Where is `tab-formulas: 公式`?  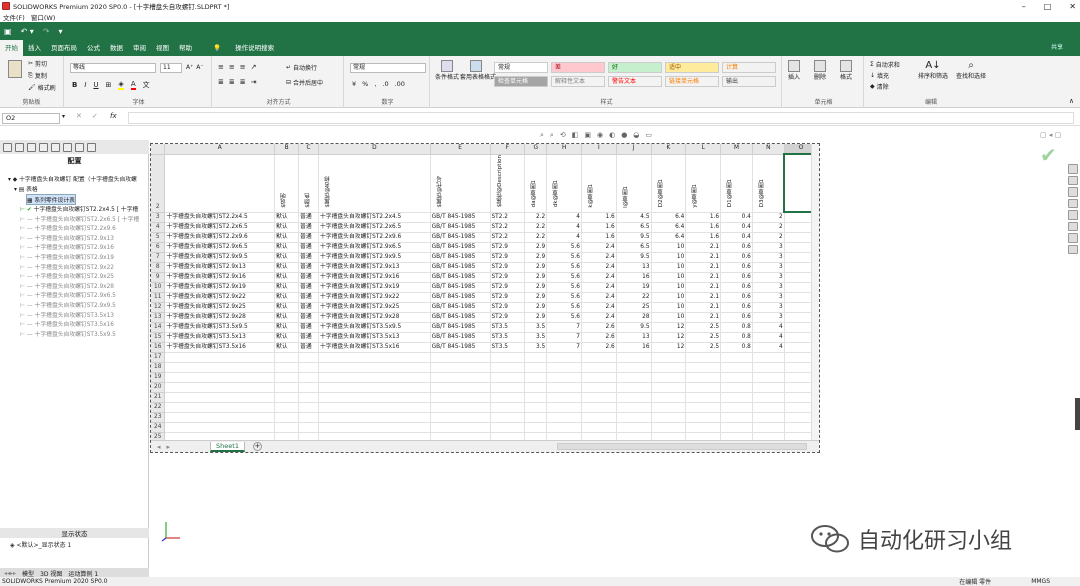 tab-formulas: 公式 is located at coordinates (93, 48).